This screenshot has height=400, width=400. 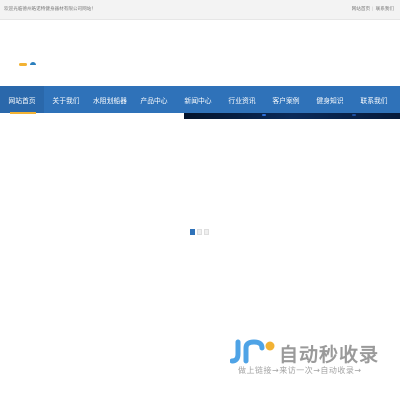 I want to click on watermark: 自动秒收录 做上链接→来访一次→自动收录→, so click(x=315, y=358).